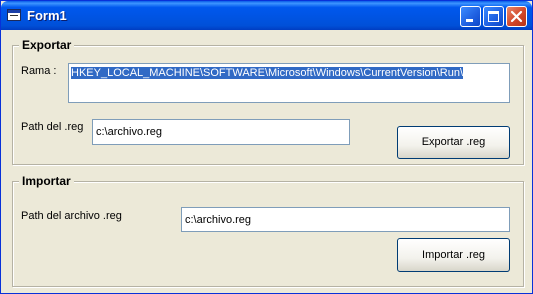 The width and height of the screenshot is (533, 294). What do you see at coordinates (221, 132) in the screenshot?
I see `export-path-field` at bounding box center [221, 132].